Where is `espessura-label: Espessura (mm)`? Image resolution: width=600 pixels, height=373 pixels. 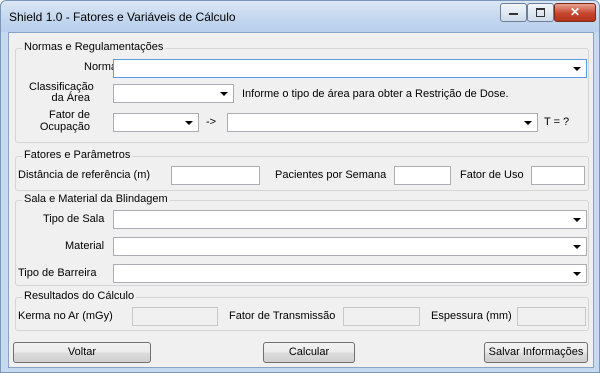
espessura-label: Espessura (mm) is located at coordinates (471, 316).